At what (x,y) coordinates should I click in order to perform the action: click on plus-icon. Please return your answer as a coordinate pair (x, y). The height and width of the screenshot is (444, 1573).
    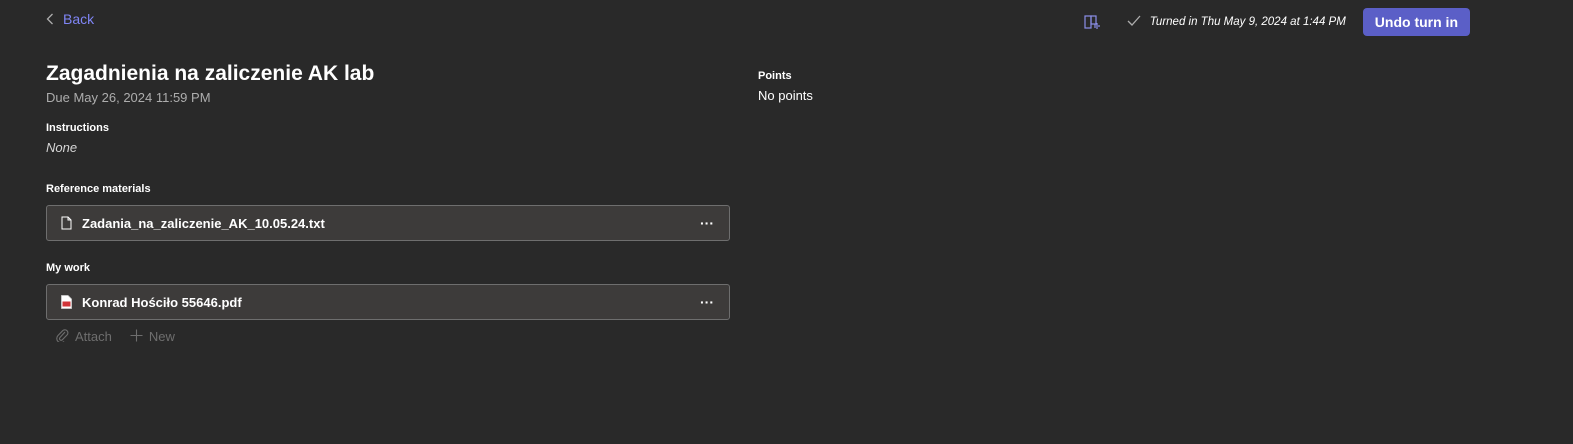
    Looking at the image, I should click on (136, 337).